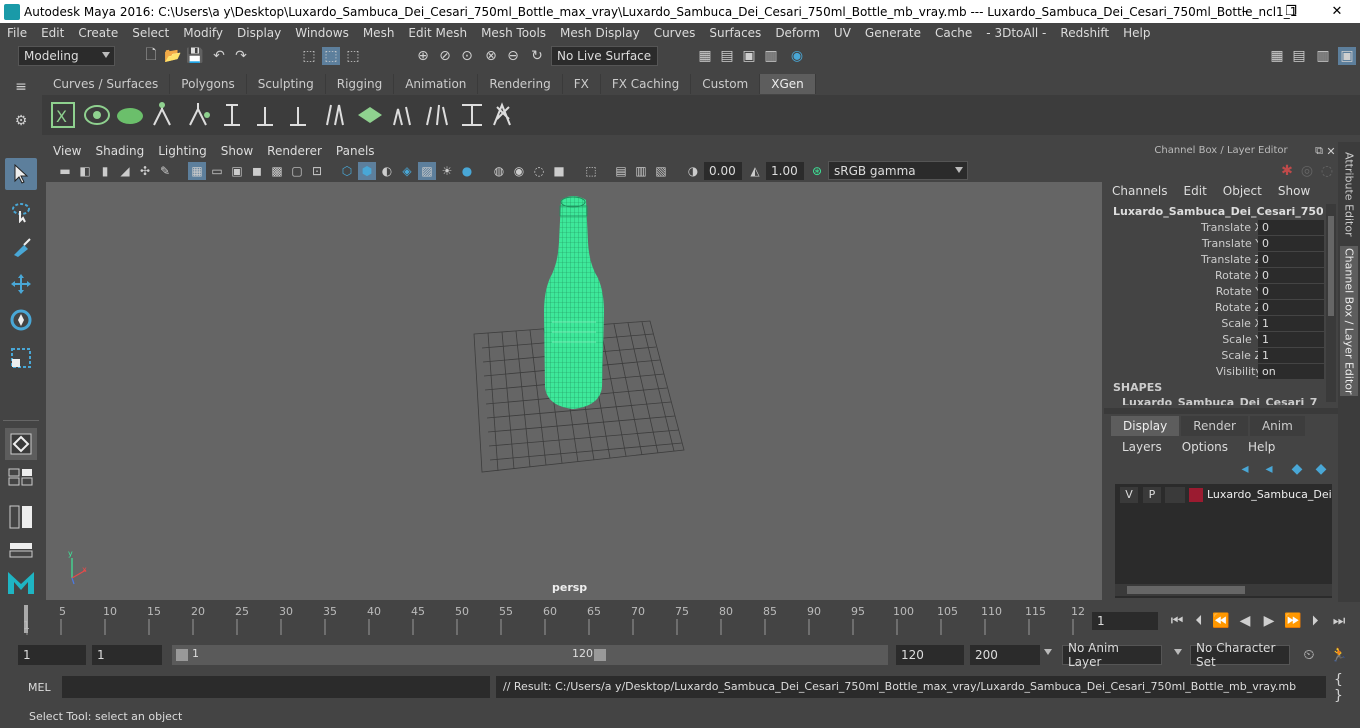 The image size is (1360, 728). Describe the element at coordinates (237, 151) in the screenshot. I see `panel-menu-show: Show` at that location.